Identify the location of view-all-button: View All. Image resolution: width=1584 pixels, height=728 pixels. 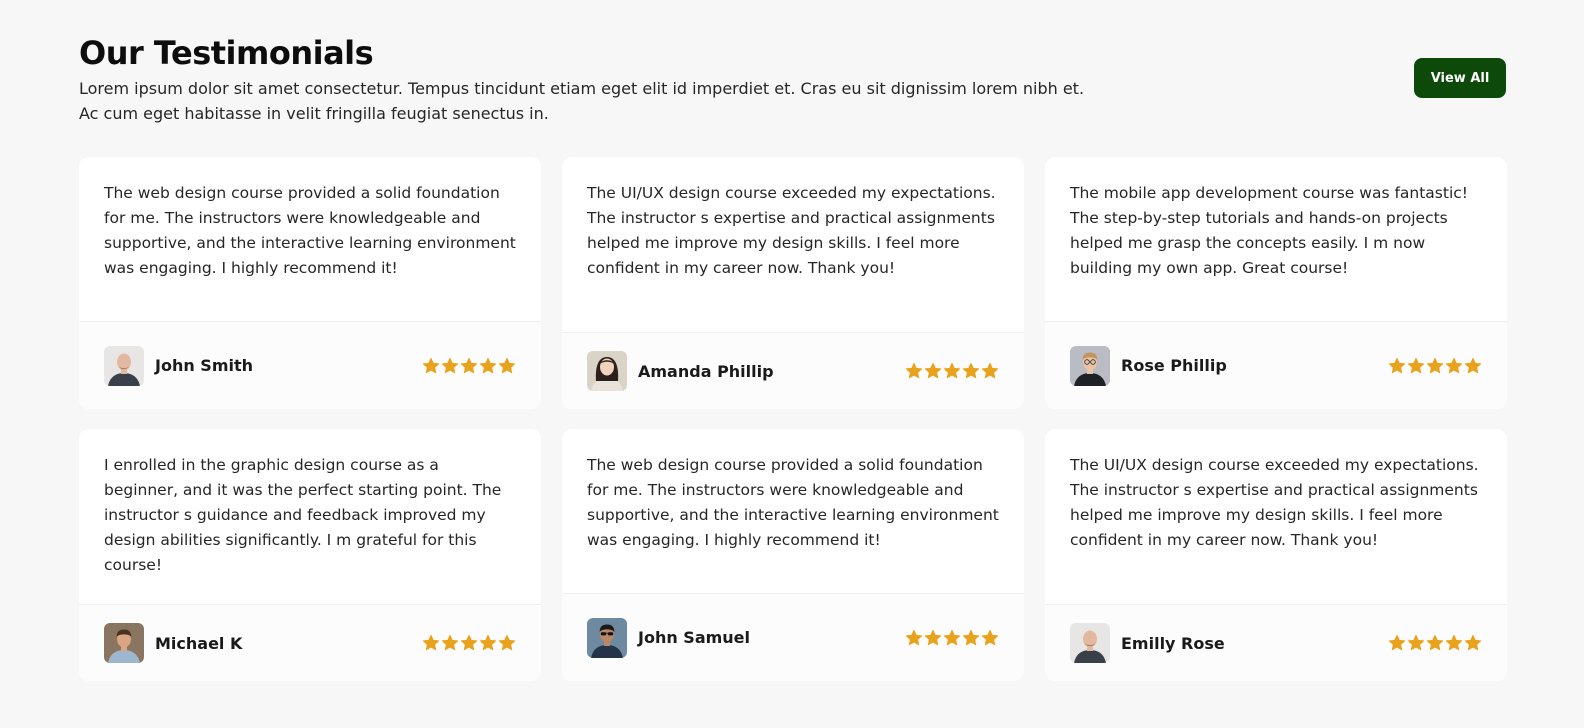
(1460, 78).